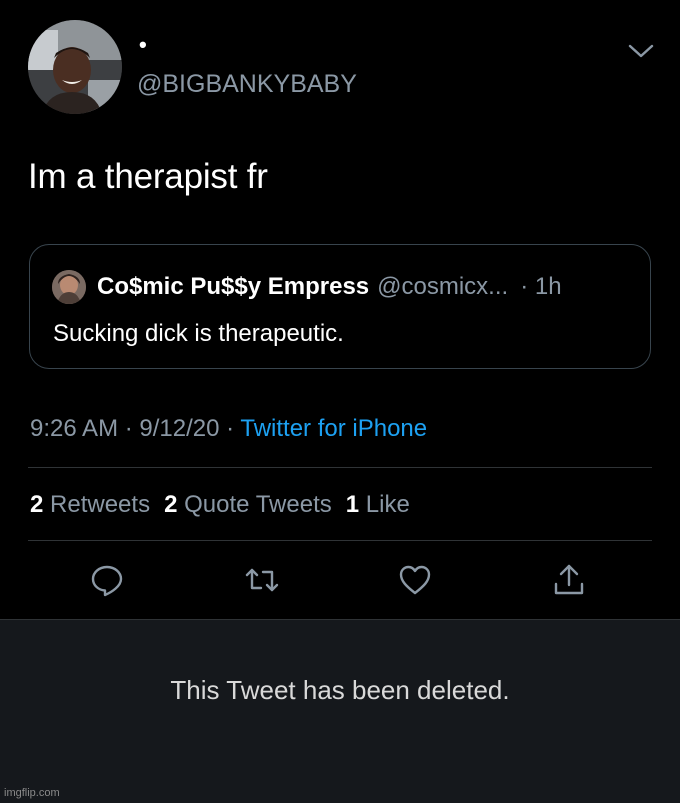 The image size is (680, 803). Describe the element at coordinates (233, 286) in the screenshot. I see `quoted-author-name: Co$mic Pu$$y Empress` at that location.